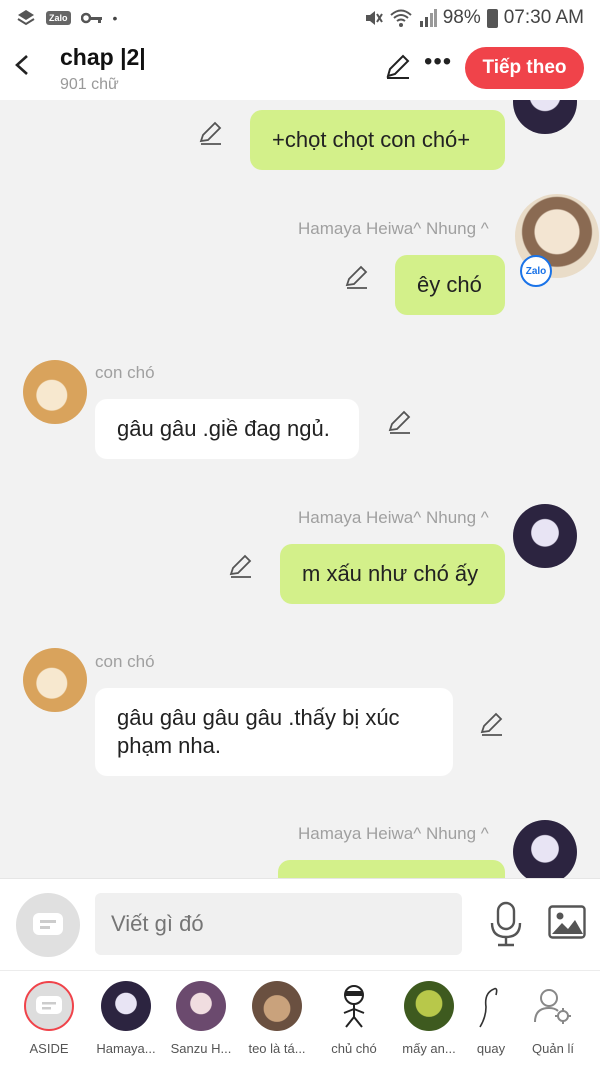 The height and width of the screenshot is (1067, 600). Describe the element at coordinates (89, 84) in the screenshot. I see `word-count: 901 chữ` at that location.